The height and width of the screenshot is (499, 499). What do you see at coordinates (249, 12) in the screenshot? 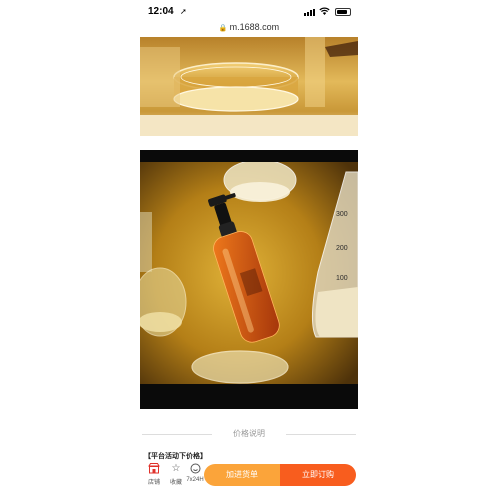
I see `status-bar: 12:04 ➚` at bounding box center [249, 12].